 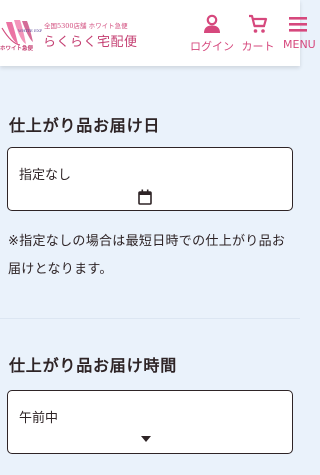 I want to click on logo-mark-icon: WHITE EXPRESS ホワイト急便, so click(x=27, y=36).